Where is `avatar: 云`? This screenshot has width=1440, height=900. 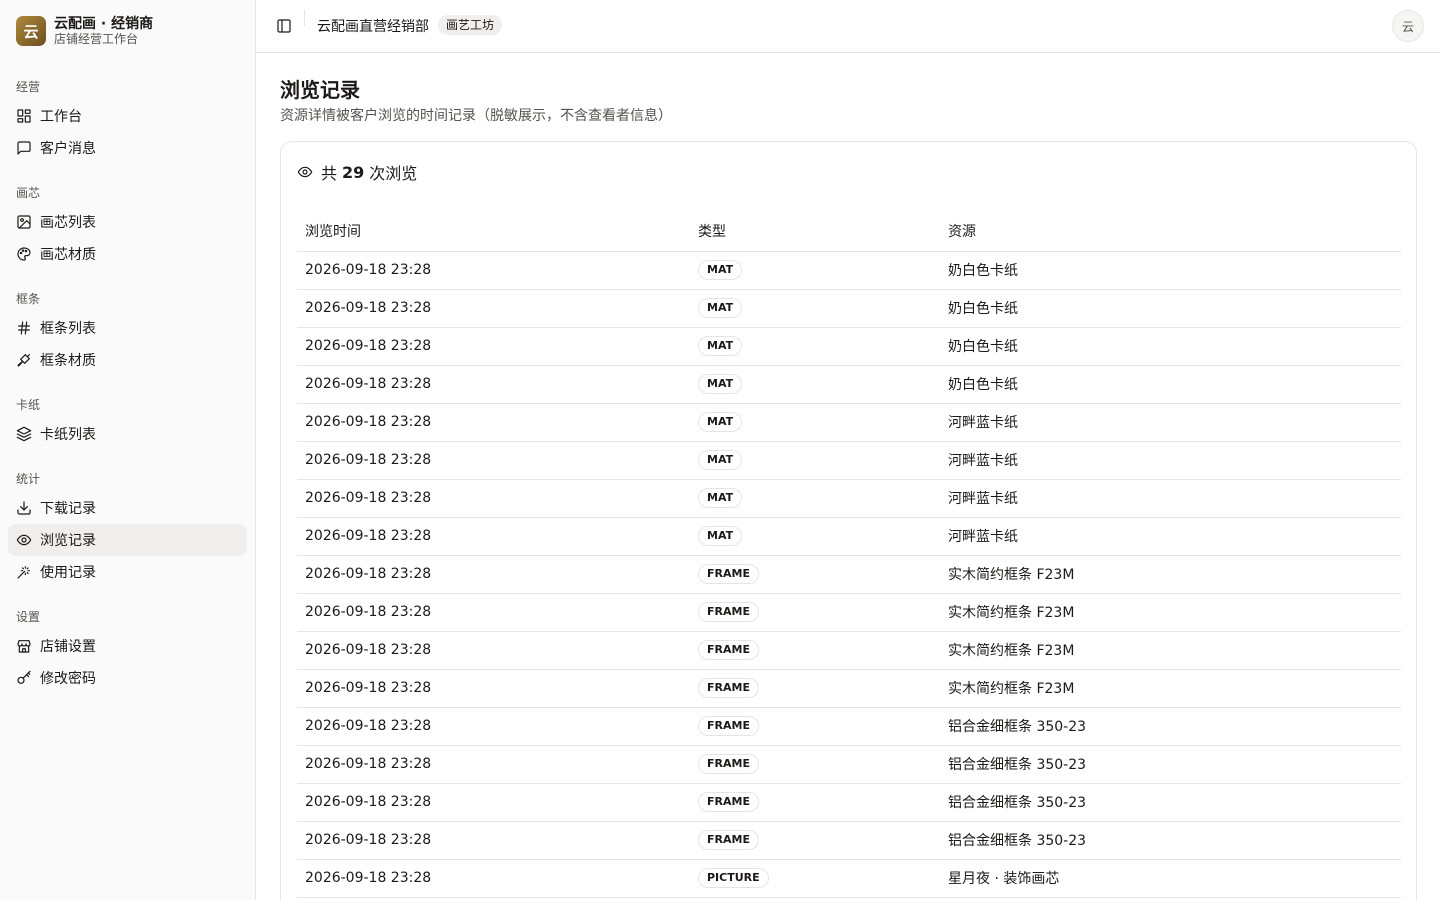 avatar: 云 is located at coordinates (1408, 26).